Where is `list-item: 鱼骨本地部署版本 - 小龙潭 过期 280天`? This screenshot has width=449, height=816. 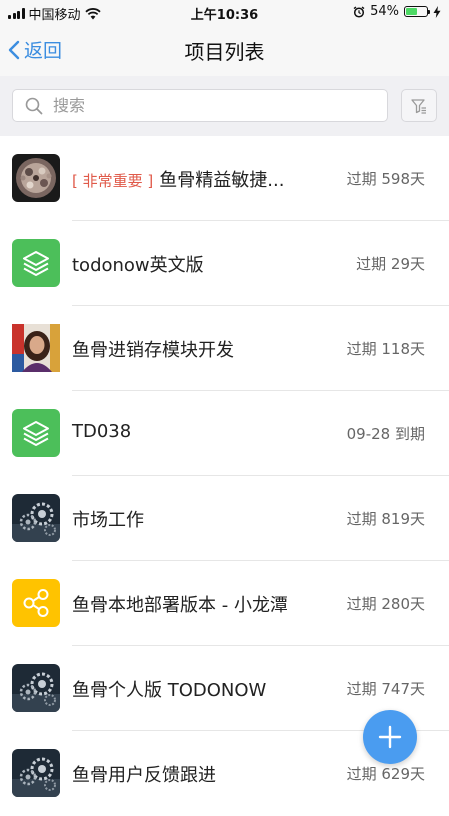
list-item: 鱼骨本地部署版本 - 小龙潭 过期 280天 is located at coordinates (224, 603).